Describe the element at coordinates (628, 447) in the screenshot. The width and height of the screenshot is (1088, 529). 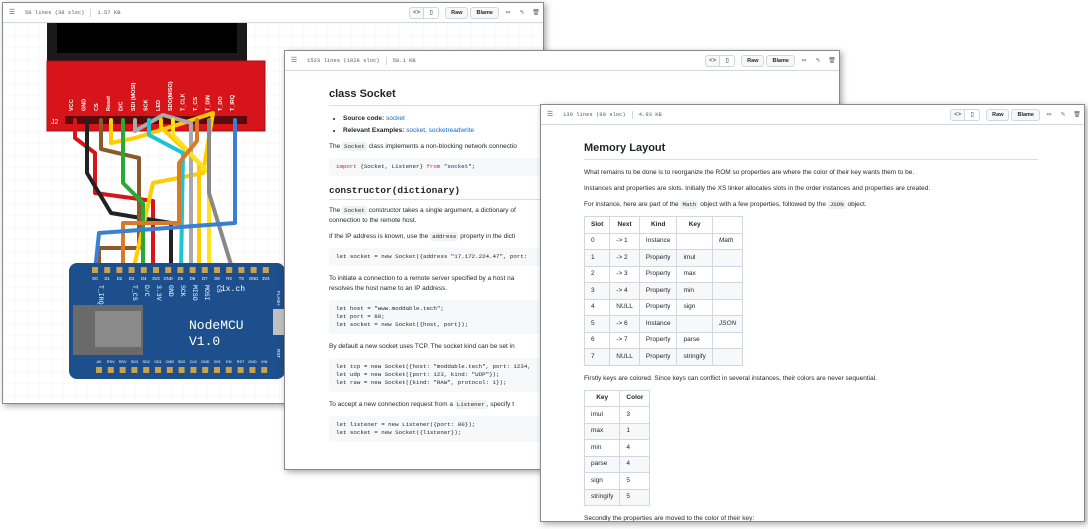
I see `cell-text: 4` at that location.